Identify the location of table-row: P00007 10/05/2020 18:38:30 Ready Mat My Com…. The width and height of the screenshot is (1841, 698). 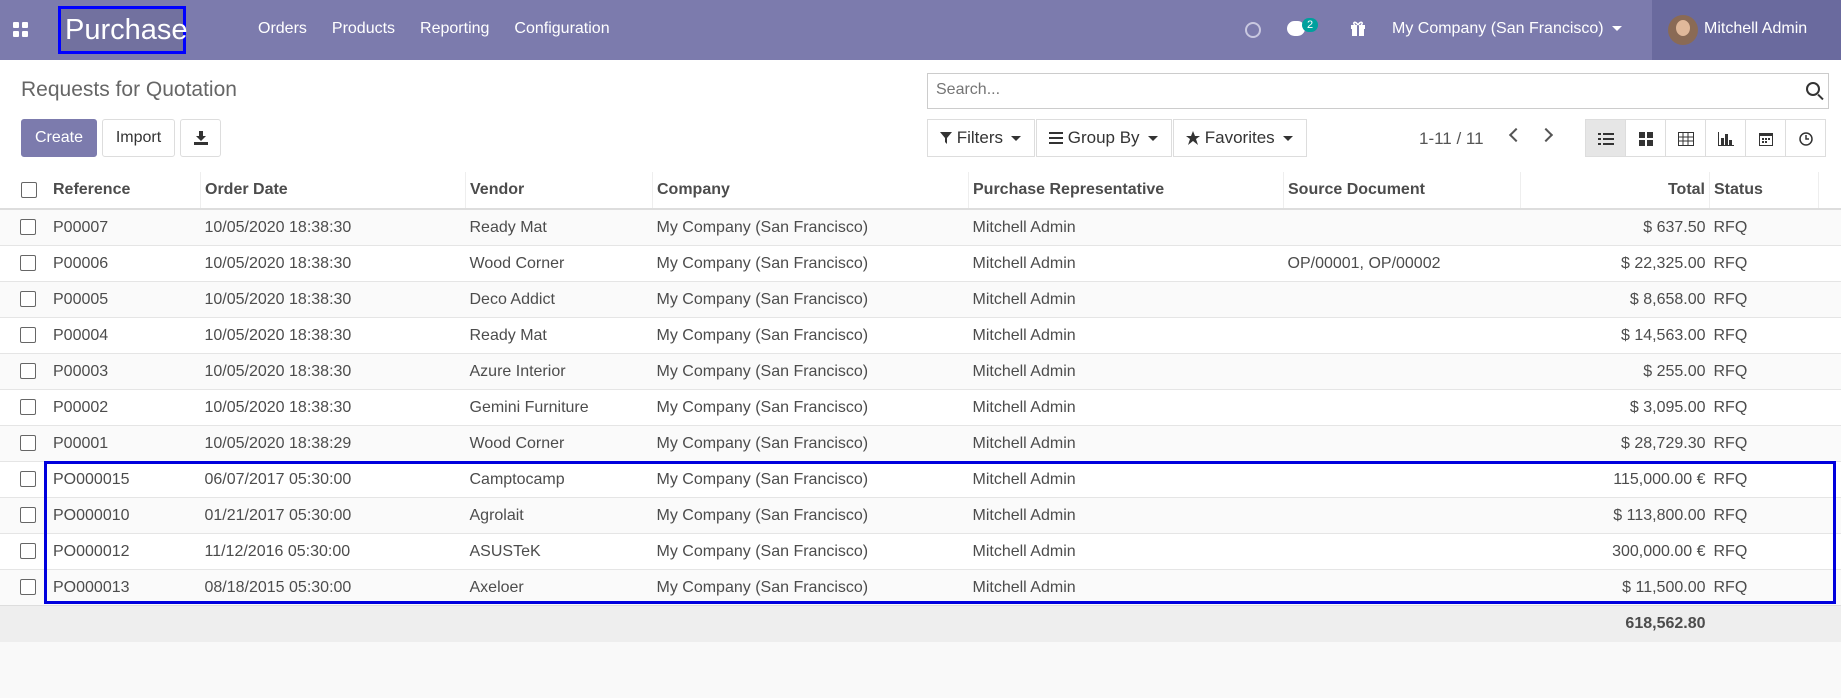
(920, 227).